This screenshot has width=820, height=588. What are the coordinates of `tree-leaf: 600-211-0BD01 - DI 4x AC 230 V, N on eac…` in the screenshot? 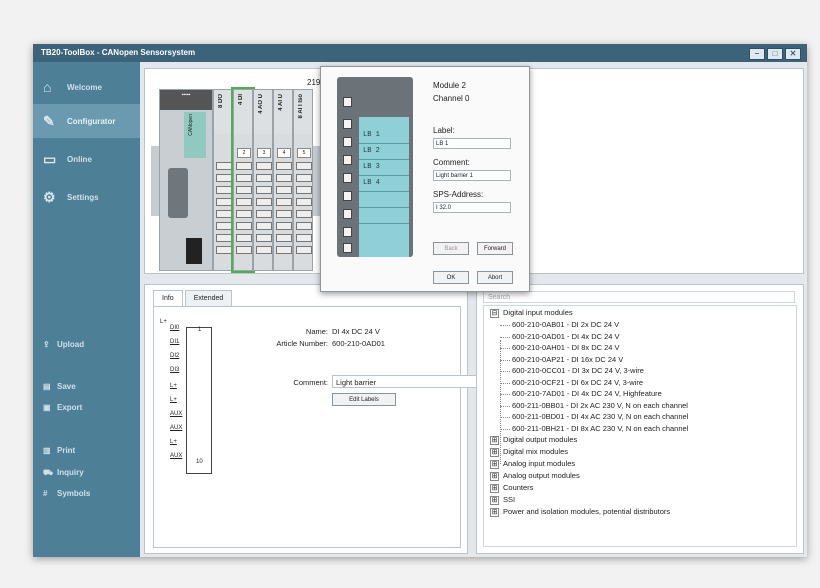 It's located at (593, 416).